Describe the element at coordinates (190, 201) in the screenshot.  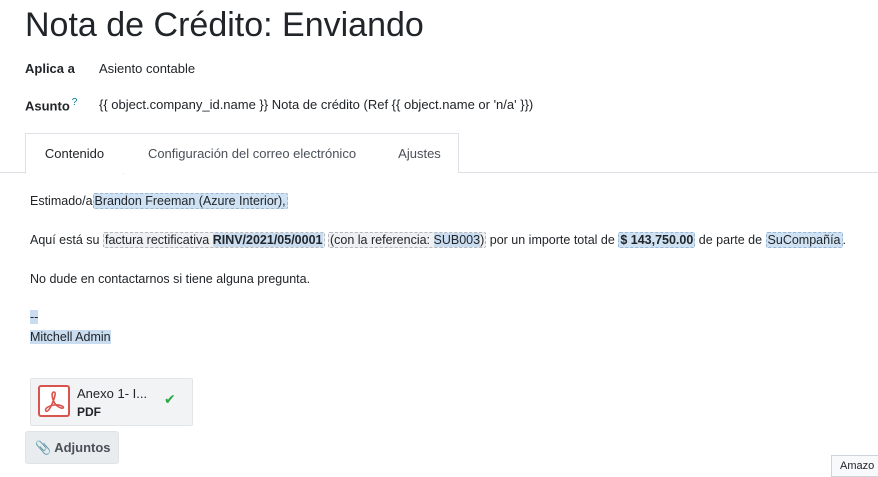
I see `partner-placeholder: Brandon Freeman (Azure Interior),` at that location.